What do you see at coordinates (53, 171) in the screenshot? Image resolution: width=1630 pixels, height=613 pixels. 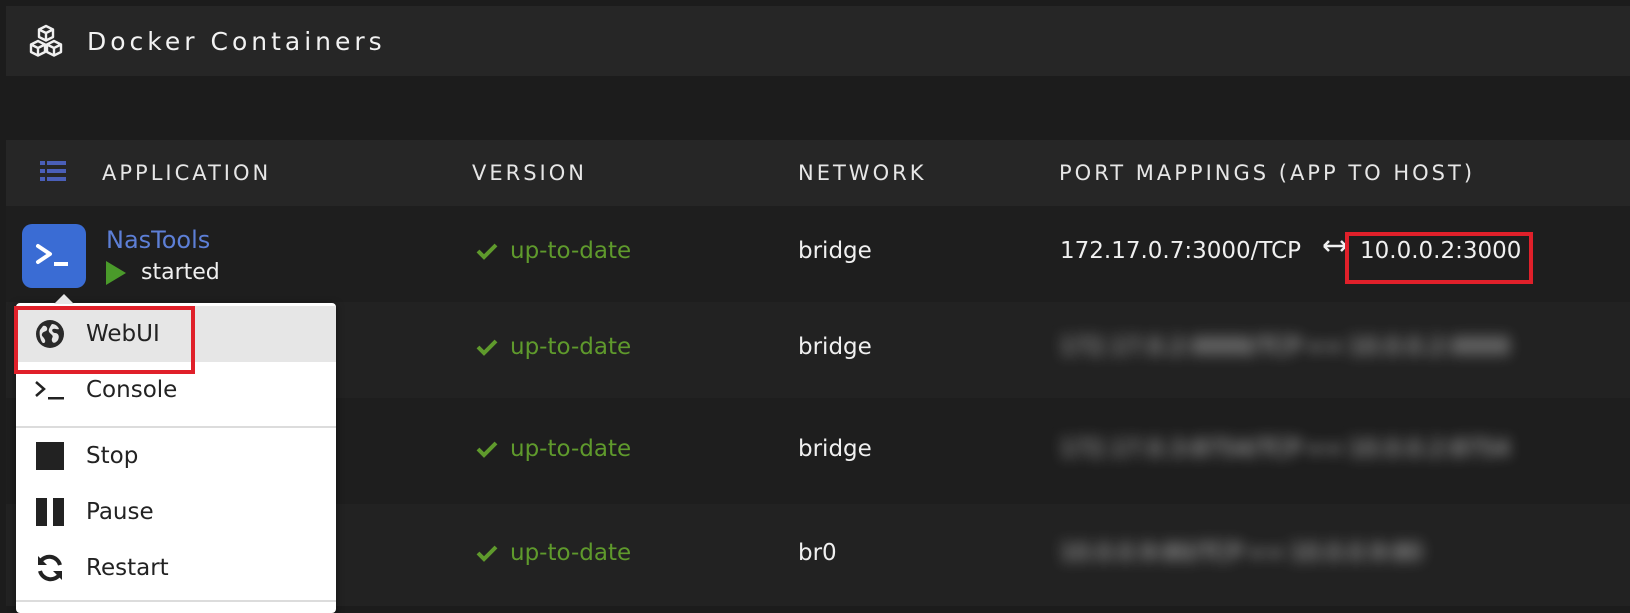 I see `list-icon` at bounding box center [53, 171].